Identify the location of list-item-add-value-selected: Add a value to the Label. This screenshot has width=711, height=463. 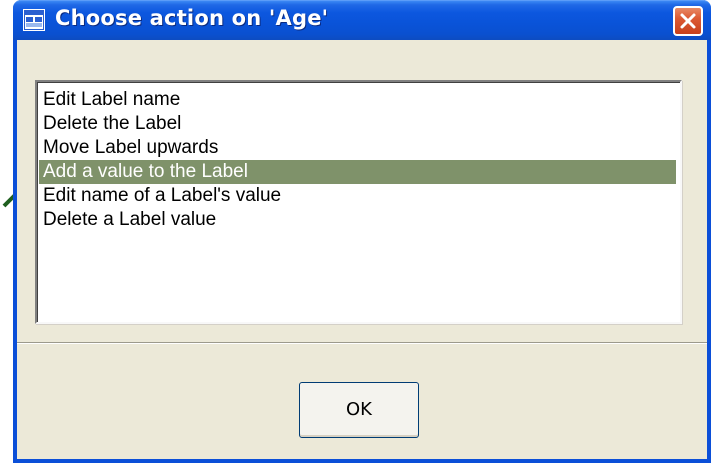
(357, 172).